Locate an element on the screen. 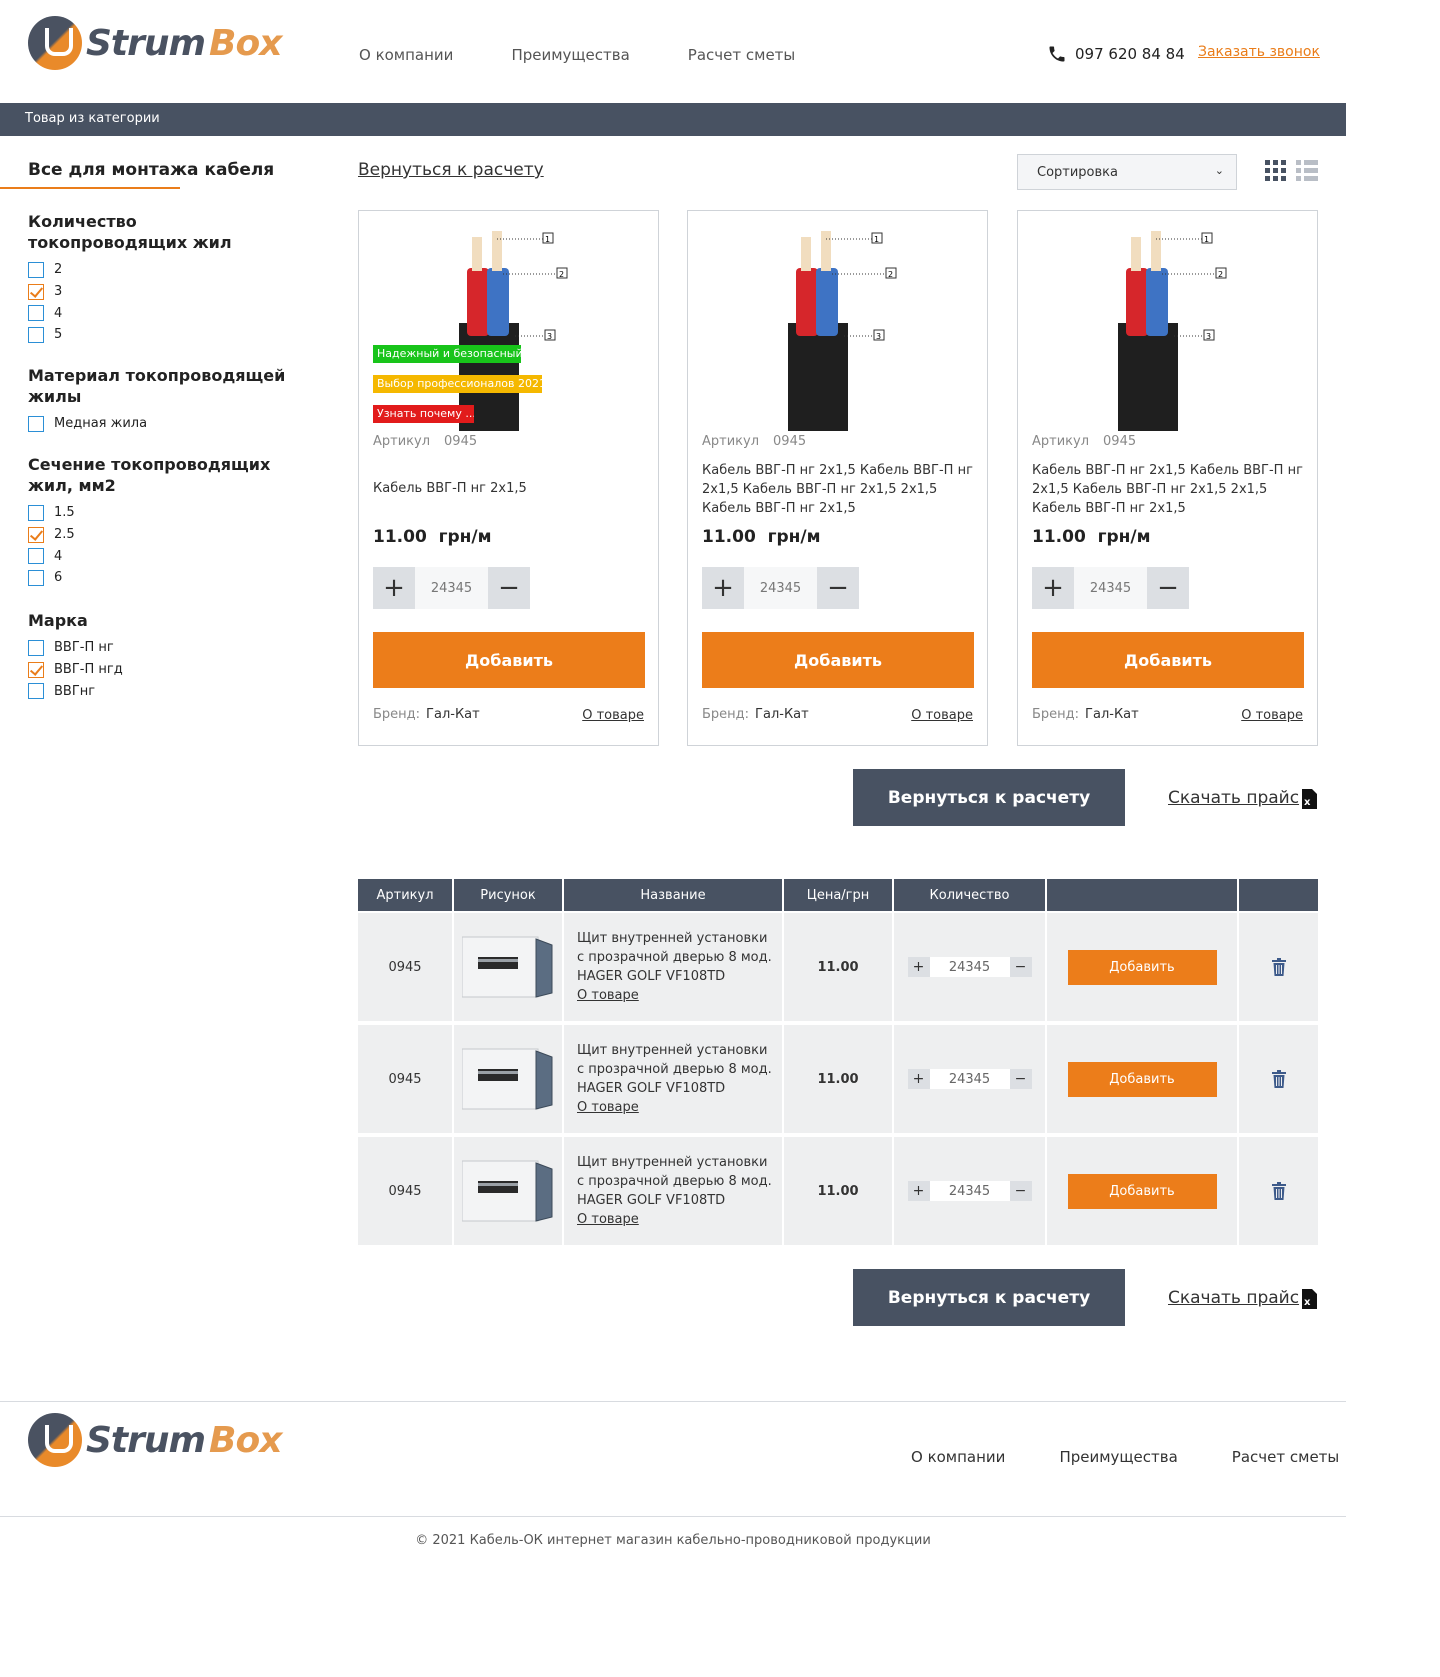  quantity-stepper: +24345− is located at coordinates (969, 1191).